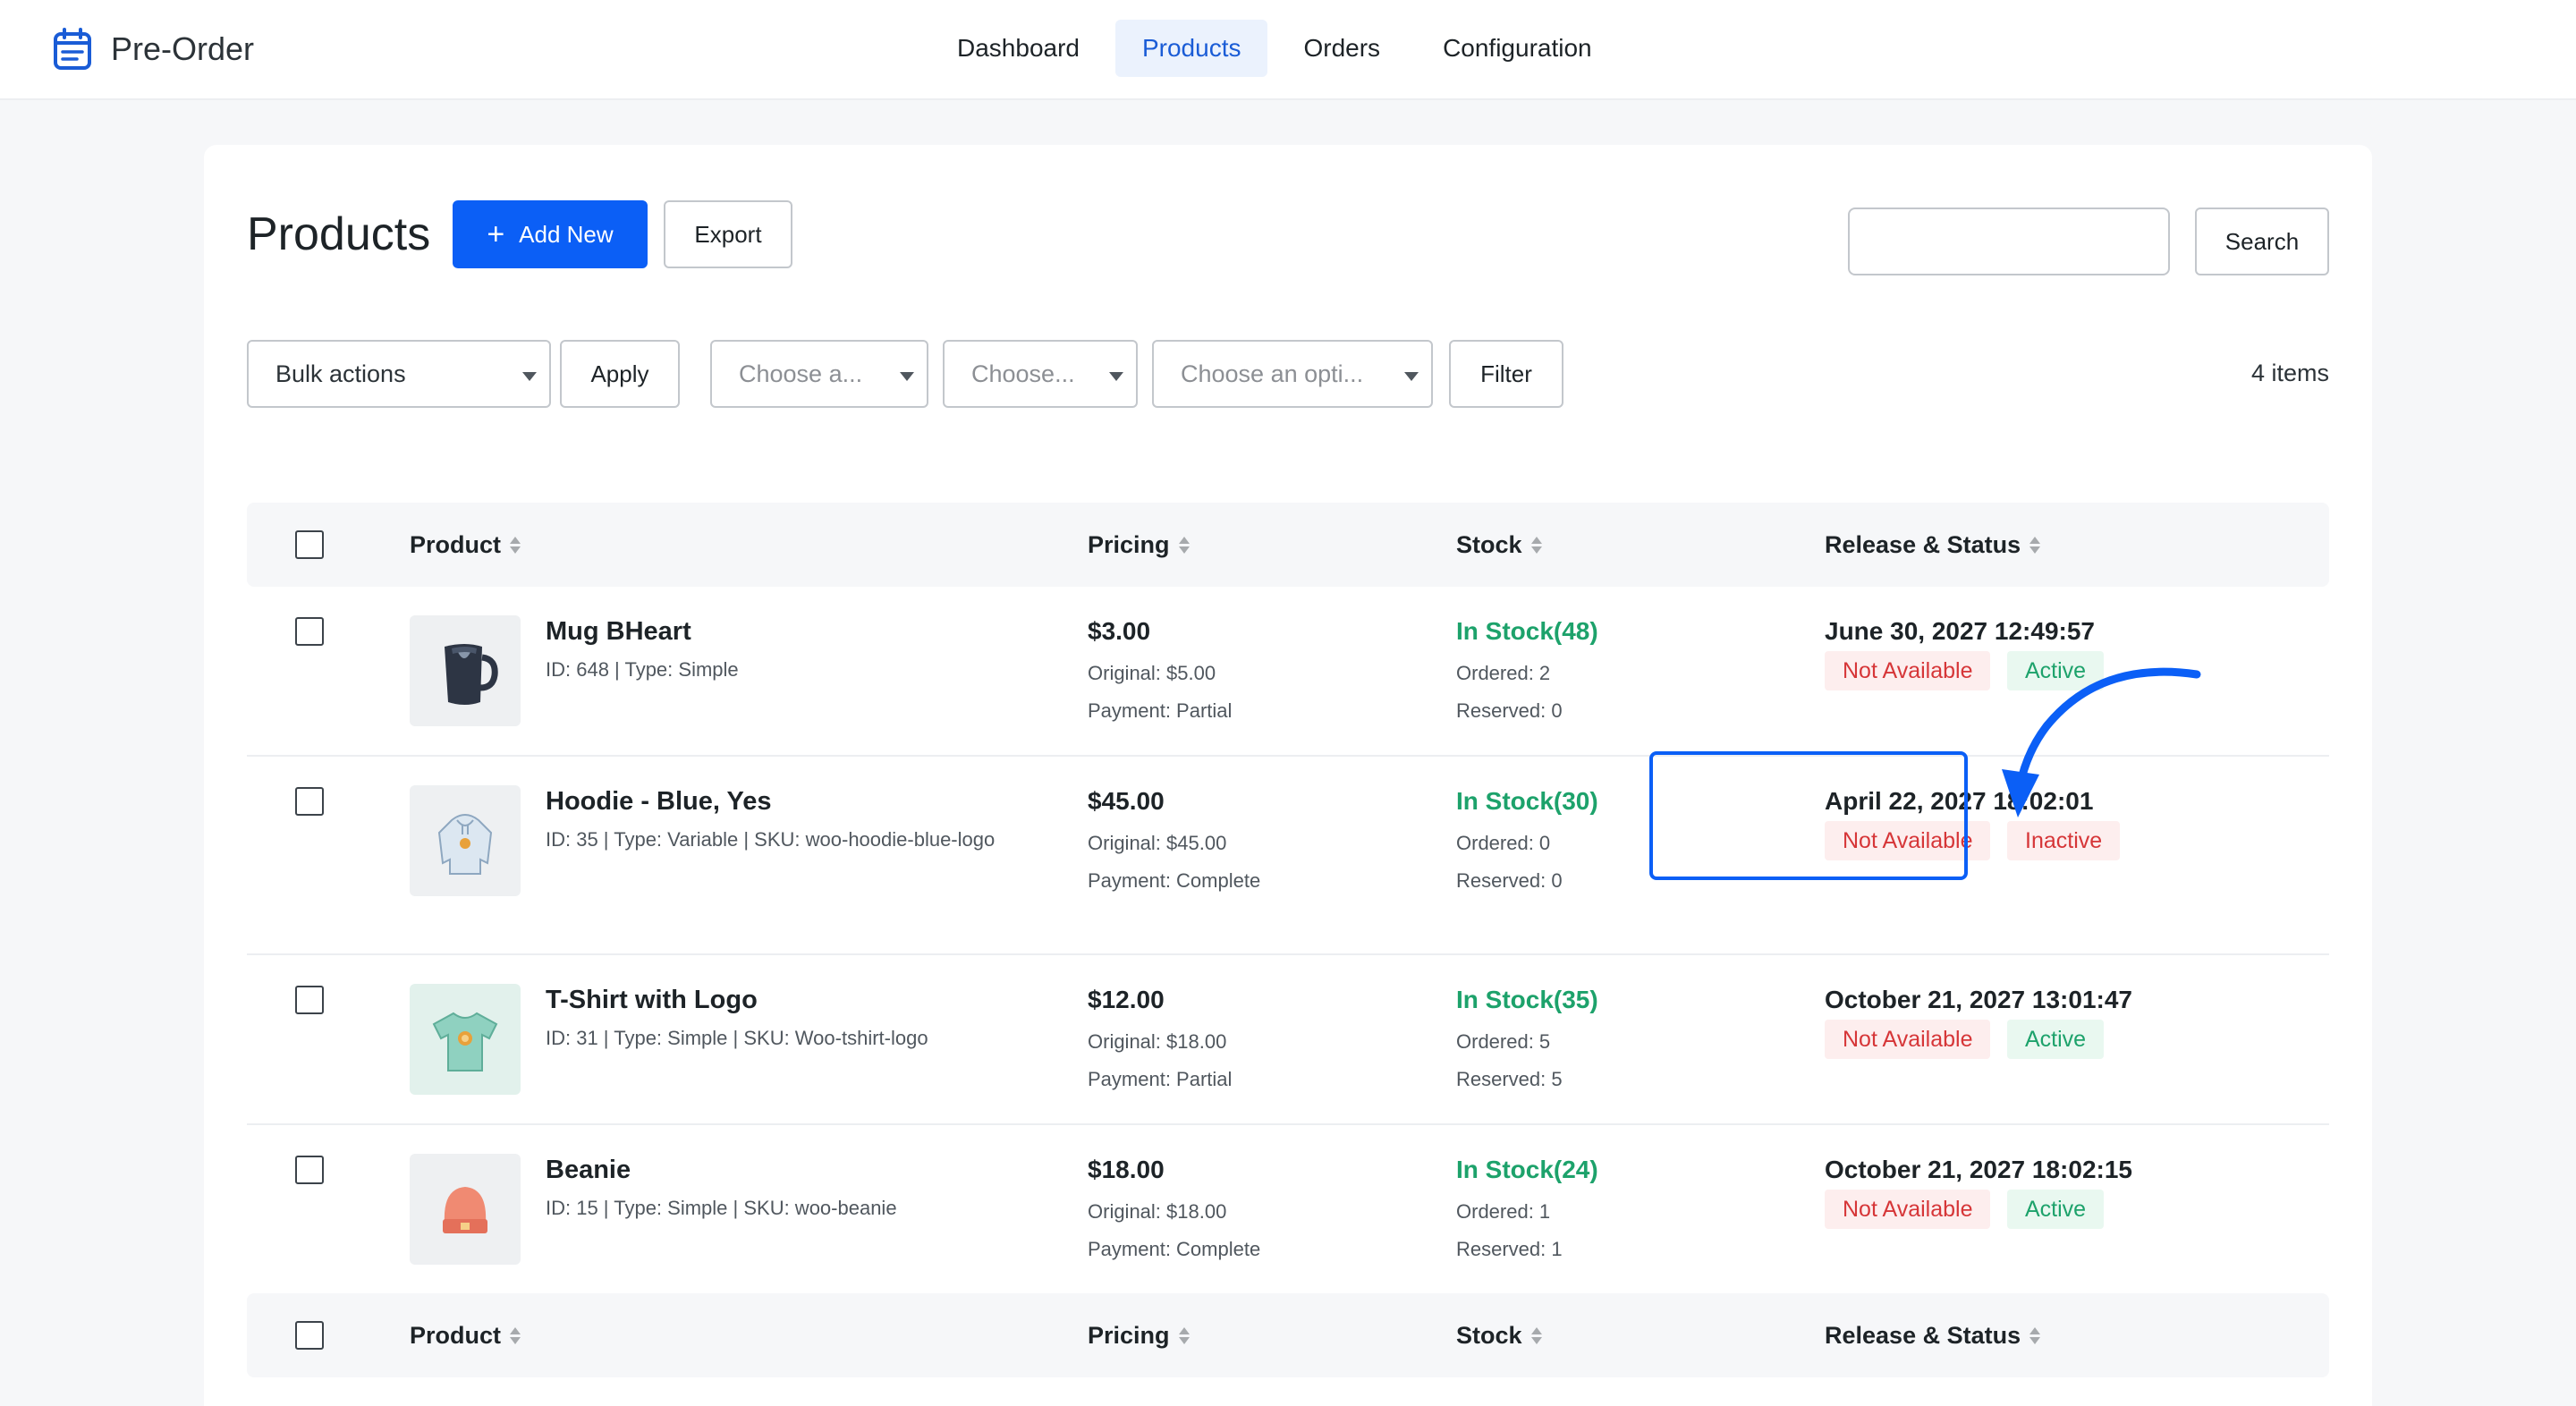 This screenshot has width=2576, height=1406. I want to click on release-date: June 30, 2027 12:49:57, so click(1960, 631).